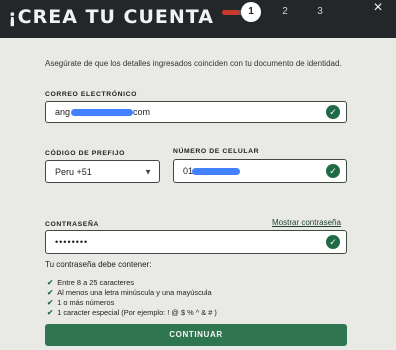 Image resolution: width=396 pixels, height=350 pixels. I want to click on email-field: ang com ✓, so click(196, 112).